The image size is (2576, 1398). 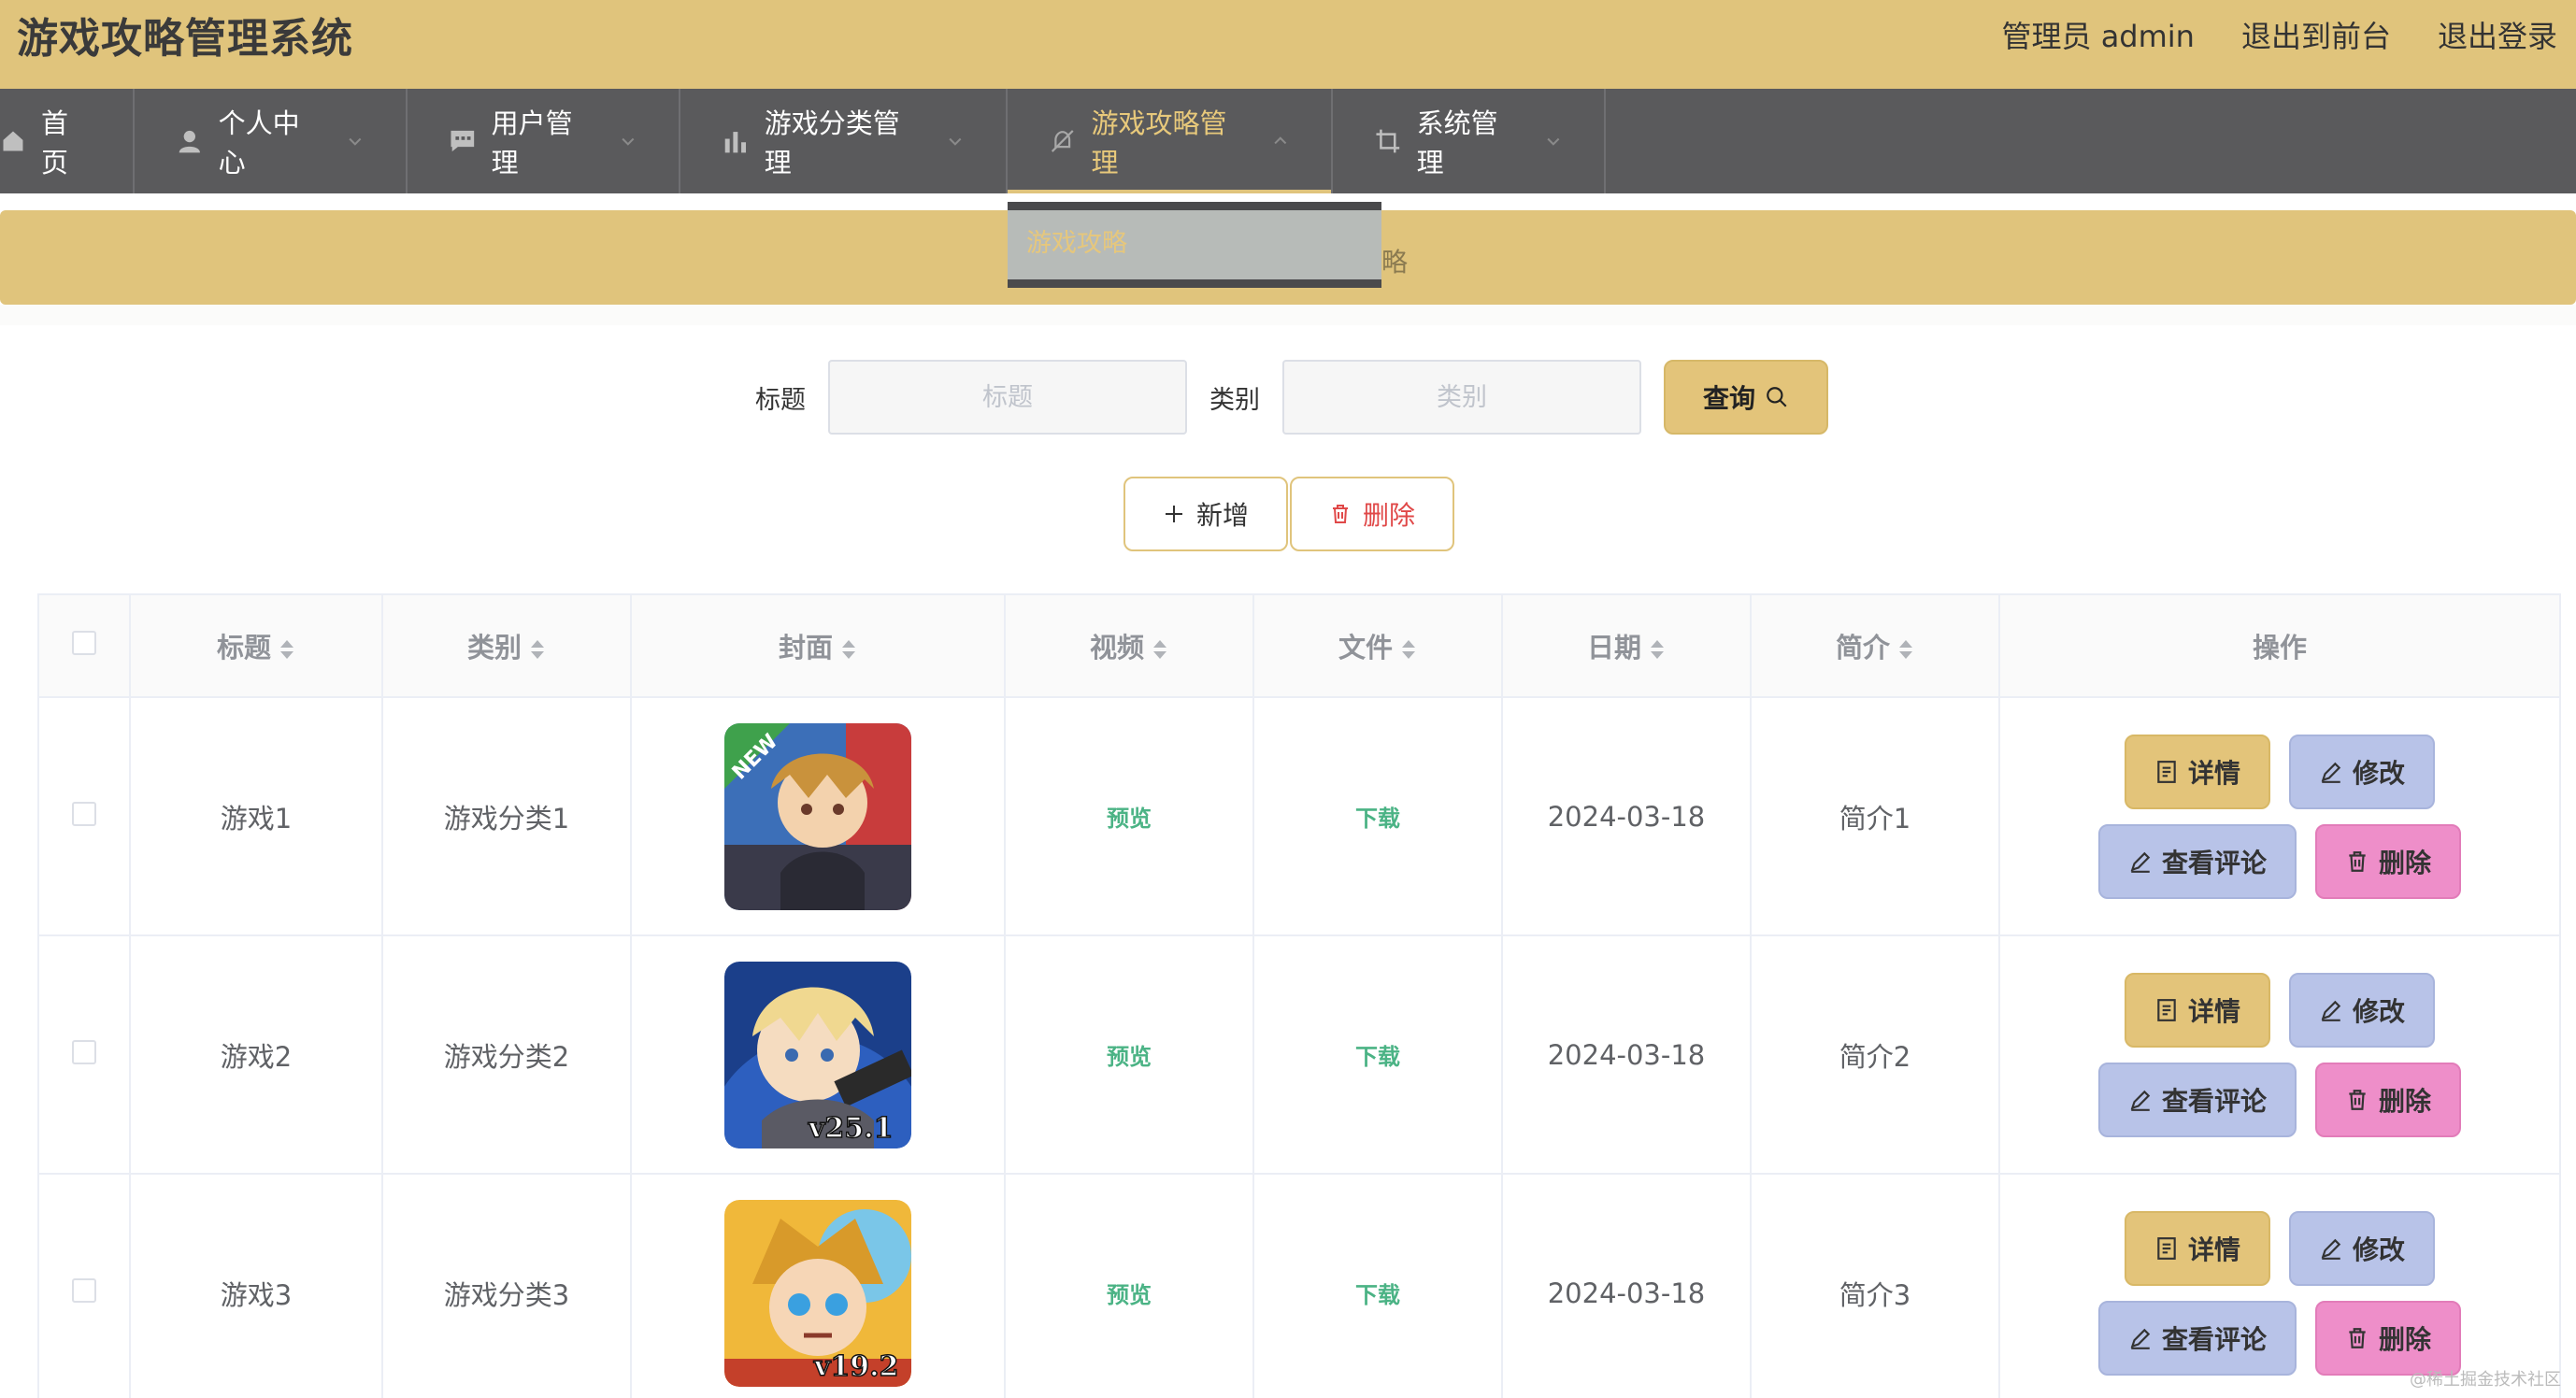 What do you see at coordinates (1234, 400) in the screenshot?
I see `category-label: 类别` at bounding box center [1234, 400].